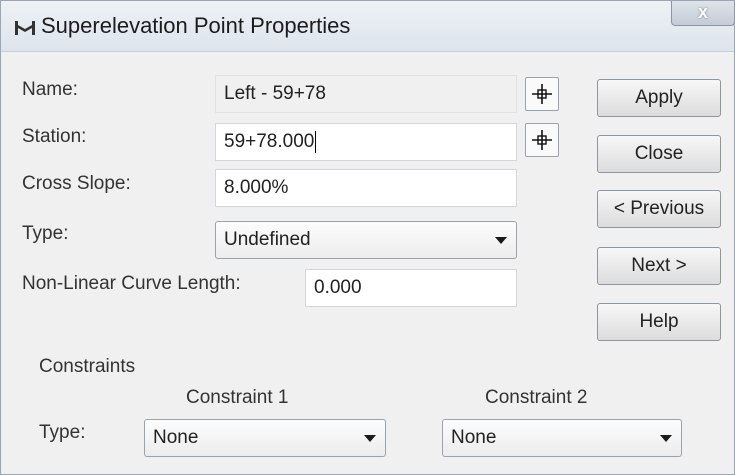  Describe the element at coordinates (542, 94) in the screenshot. I see `name-pick-button` at that location.